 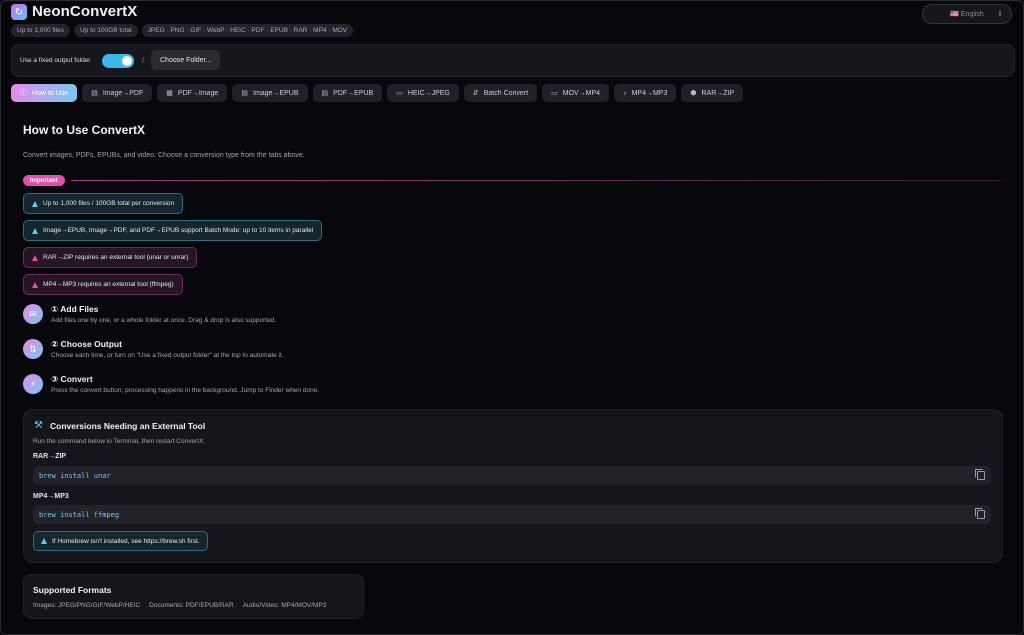 What do you see at coordinates (169, 93) in the screenshot?
I see `pages-icon: ▦` at bounding box center [169, 93].